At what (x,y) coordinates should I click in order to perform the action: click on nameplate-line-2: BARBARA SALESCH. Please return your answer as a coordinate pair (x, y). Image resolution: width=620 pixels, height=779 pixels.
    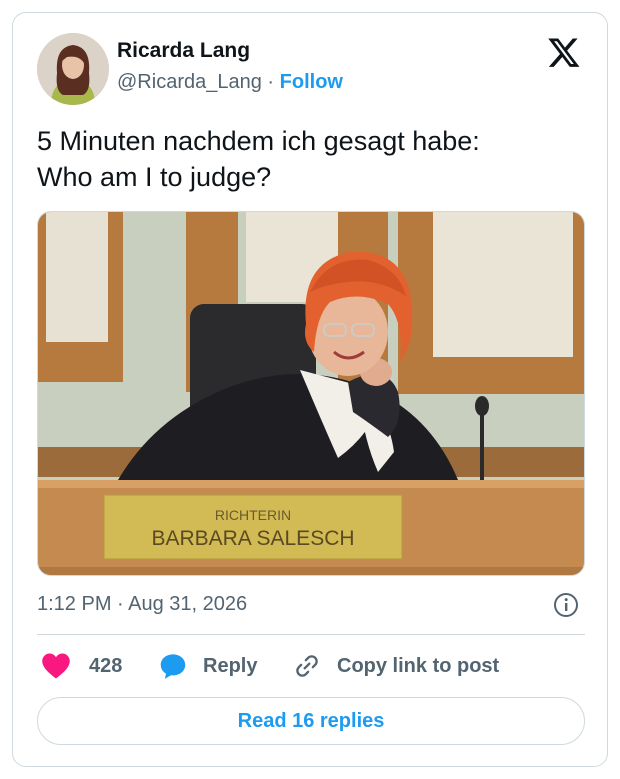
    Looking at the image, I should click on (252, 538).